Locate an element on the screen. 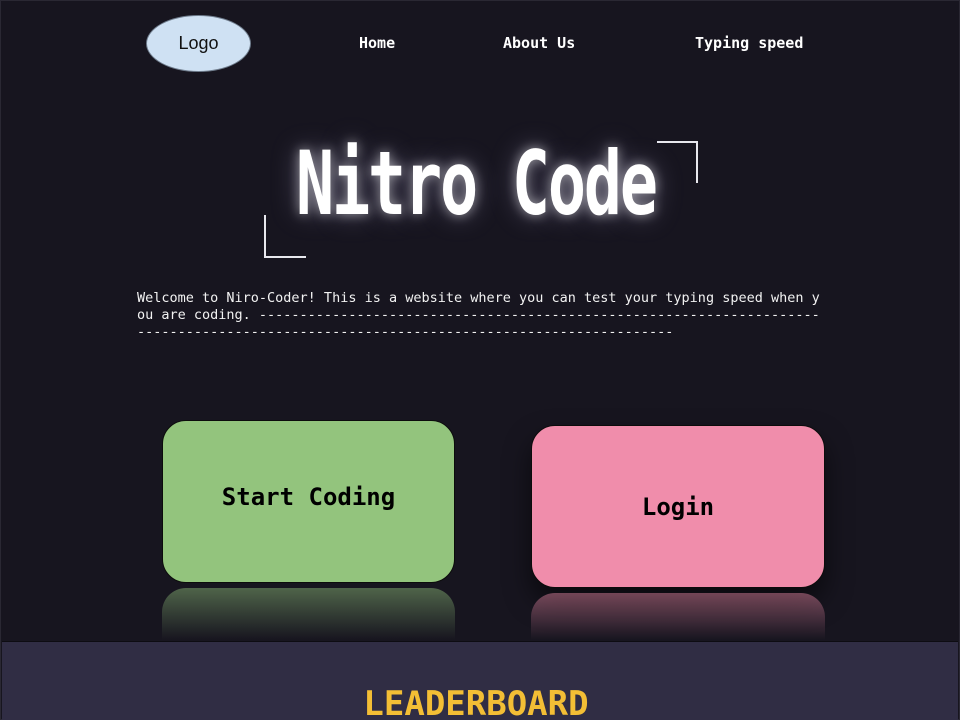 The width and height of the screenshot is (960, 720). hero-title: Nitro Code is located at coordinates (477, 183).